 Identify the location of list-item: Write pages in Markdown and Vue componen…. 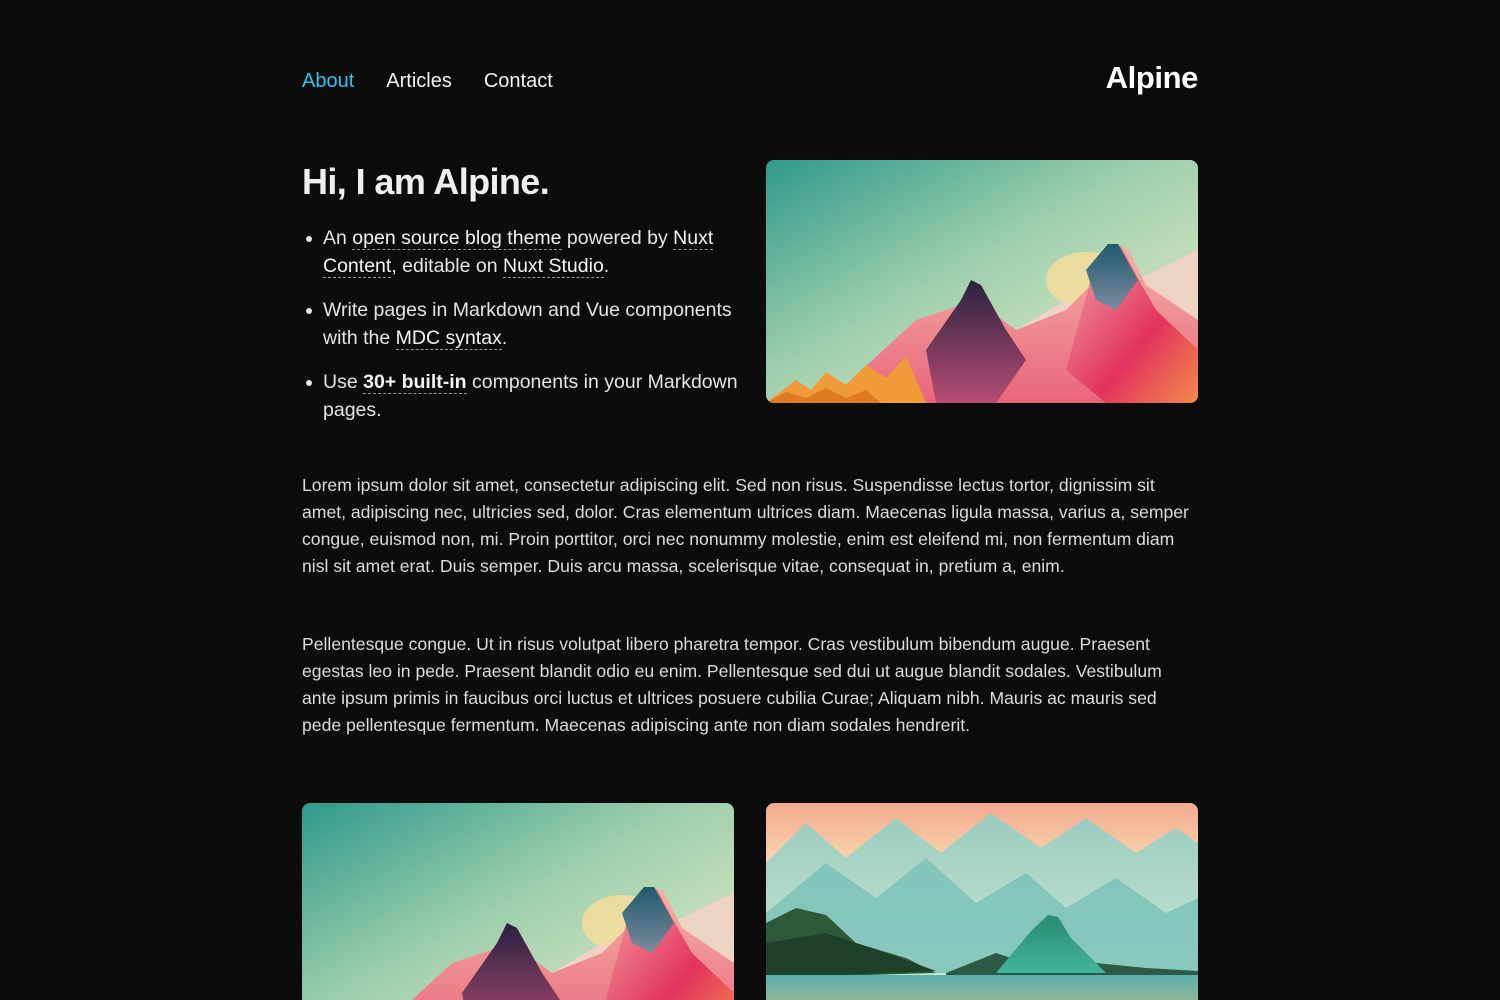
(522, 324).